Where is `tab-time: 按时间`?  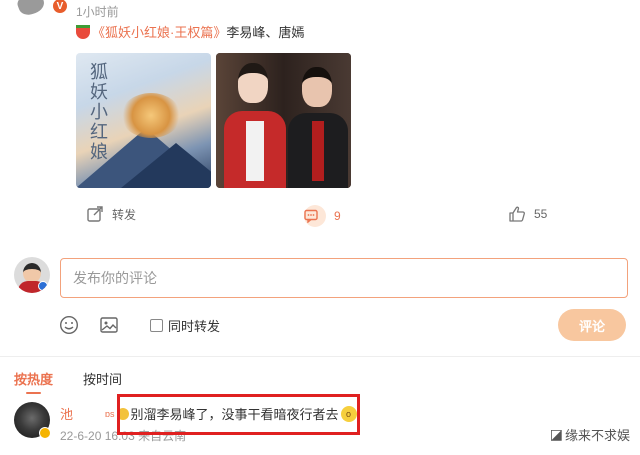 tab-time: 按时间 is located at coordinates (102, 378).